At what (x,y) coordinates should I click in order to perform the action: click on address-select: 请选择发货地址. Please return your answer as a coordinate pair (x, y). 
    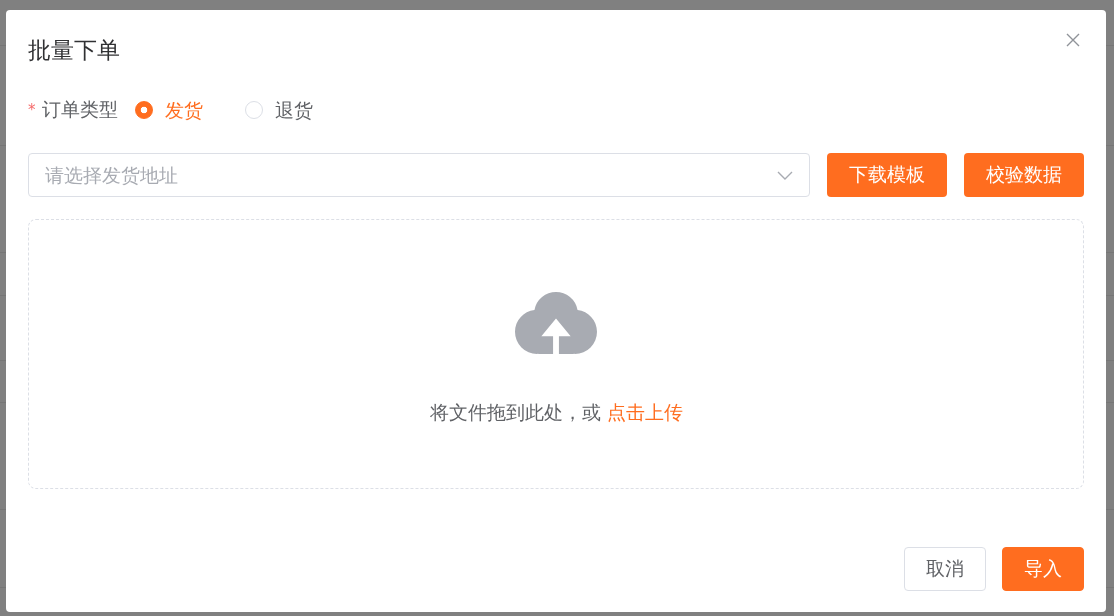
    Looking at the image, I should click on (419, 175).